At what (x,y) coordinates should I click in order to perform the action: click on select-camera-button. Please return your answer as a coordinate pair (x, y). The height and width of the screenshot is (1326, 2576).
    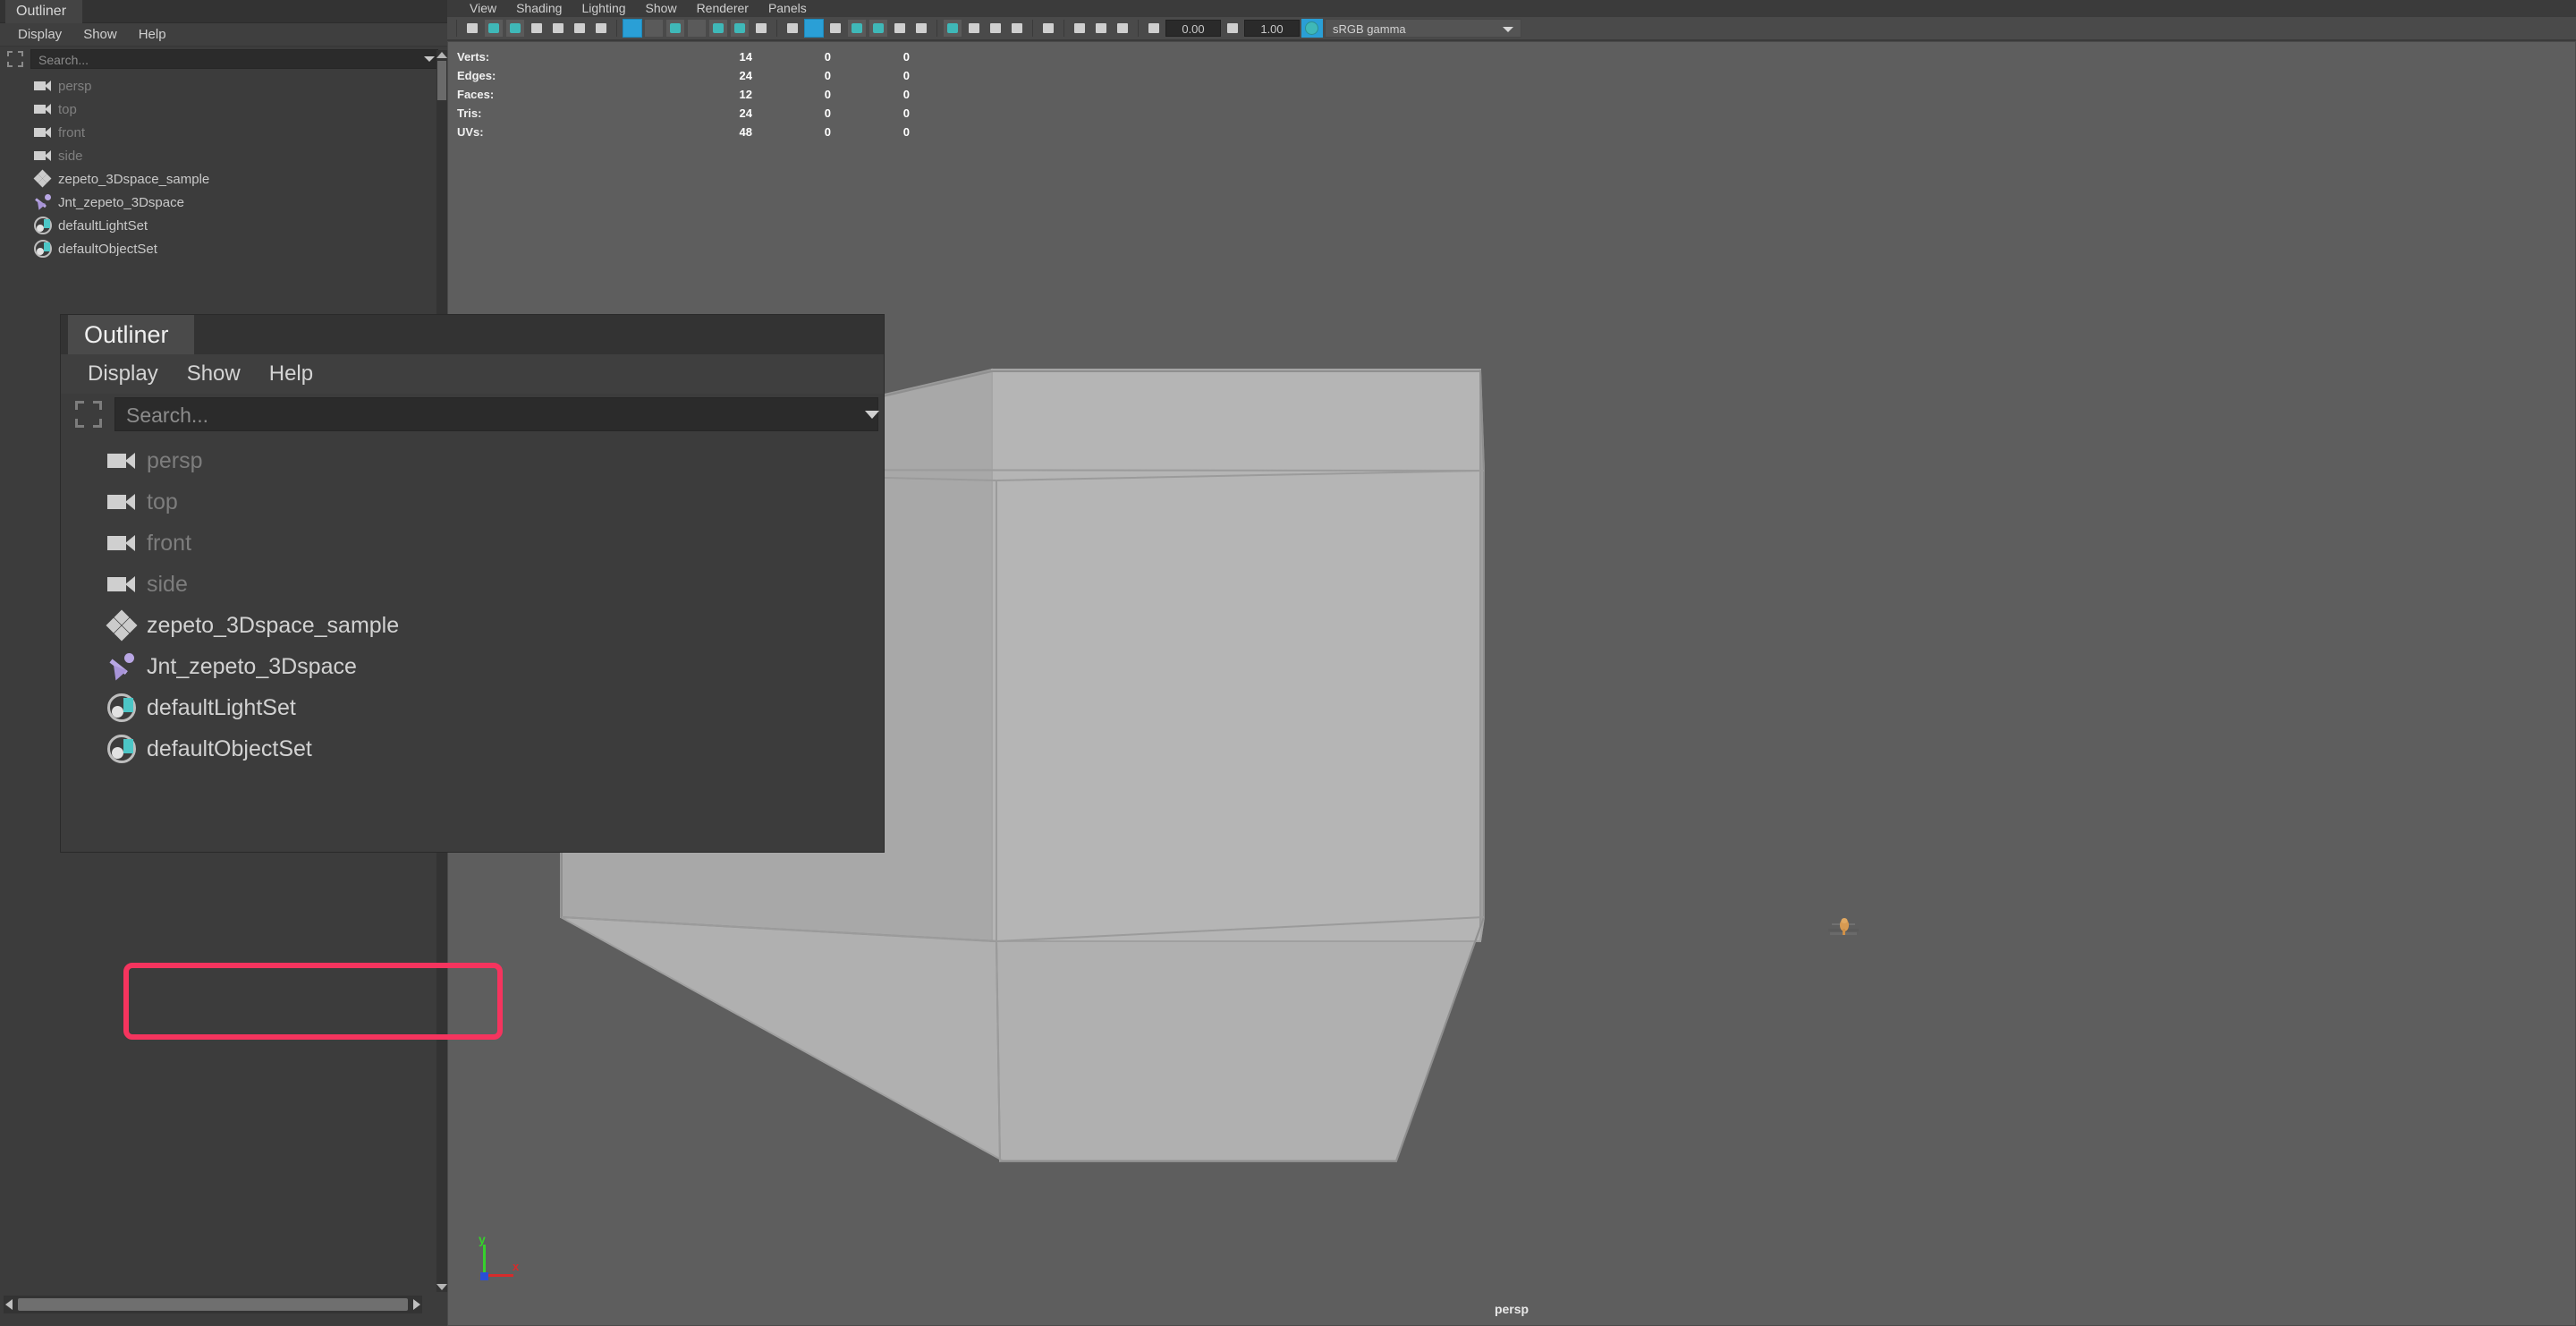
    Looking at the image, I should click on (472, 29).